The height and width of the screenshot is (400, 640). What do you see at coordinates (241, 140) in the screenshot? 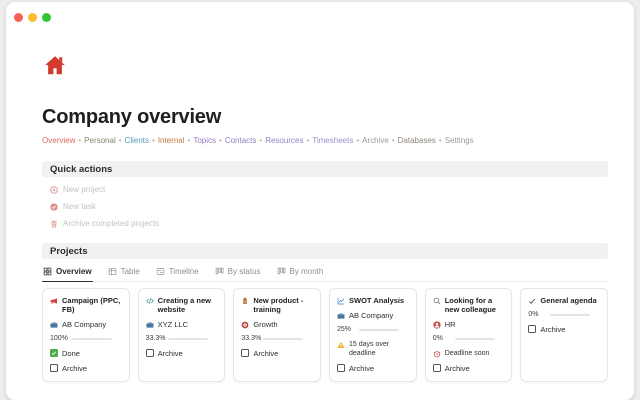
I see `nav-link-contacts: Contacts` at bounding box center [241, 140].